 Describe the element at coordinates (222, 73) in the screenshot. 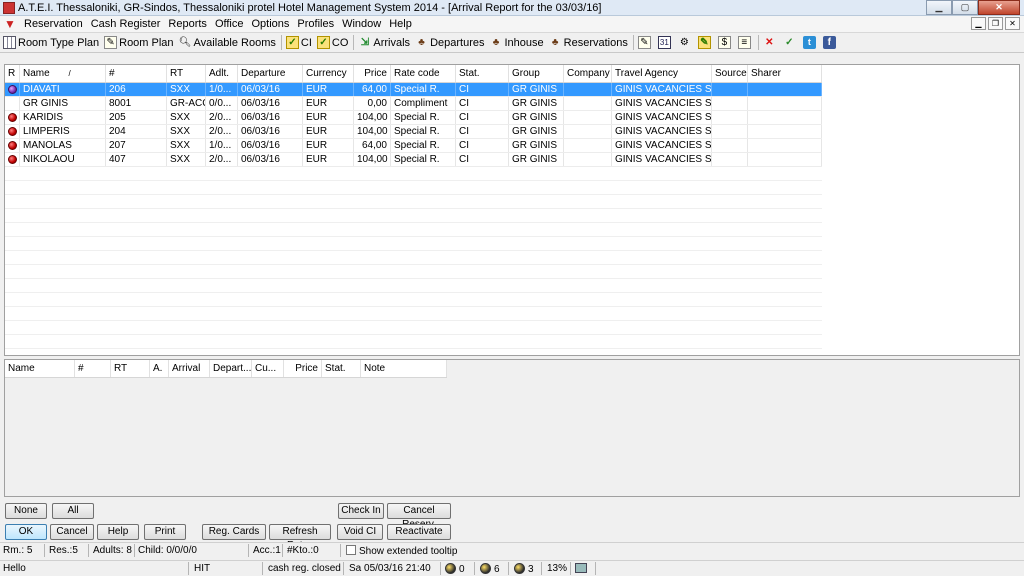

I see `col-adults: Adlt.` at that location.